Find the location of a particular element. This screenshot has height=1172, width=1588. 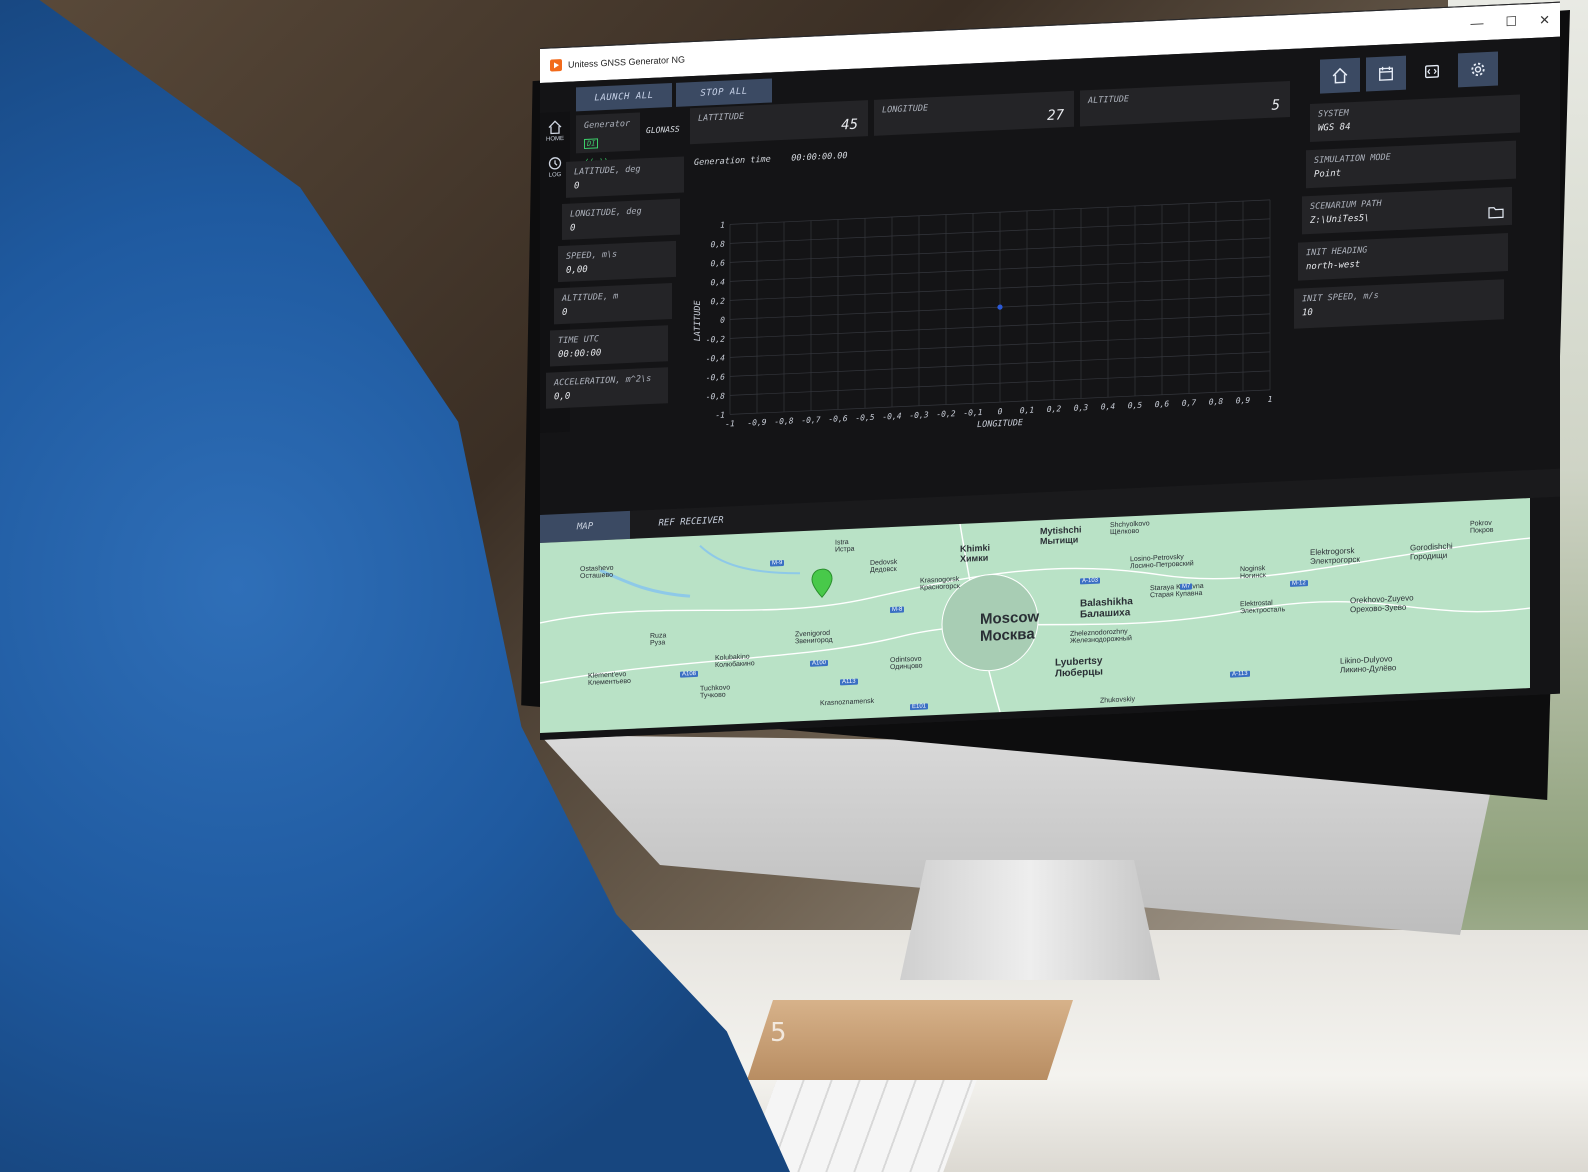

generator-panel: Generator DI ((•)) is located at coordinates (608, 139).